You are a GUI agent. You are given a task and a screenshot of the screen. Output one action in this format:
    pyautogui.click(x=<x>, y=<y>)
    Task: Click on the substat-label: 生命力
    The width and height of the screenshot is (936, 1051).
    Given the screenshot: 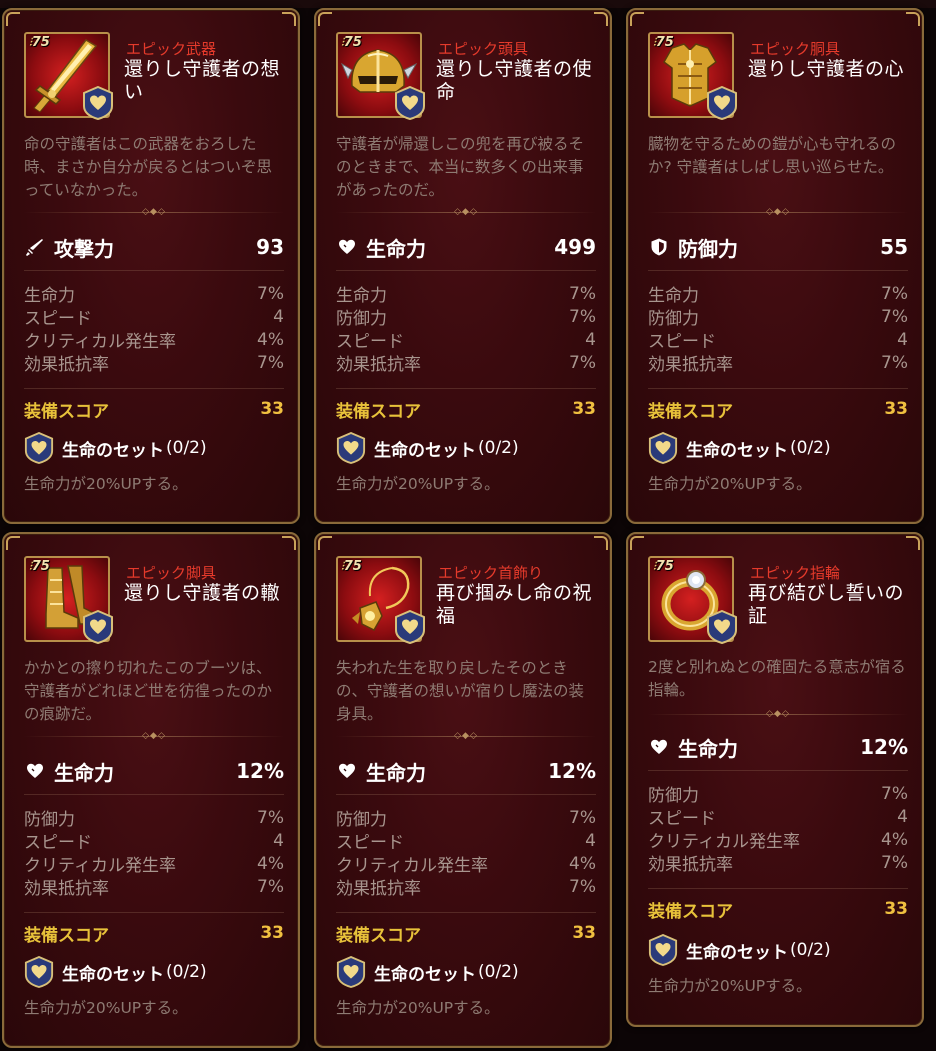 What is the action you would take?
    pyautogui.click(x=49, y=296)
    